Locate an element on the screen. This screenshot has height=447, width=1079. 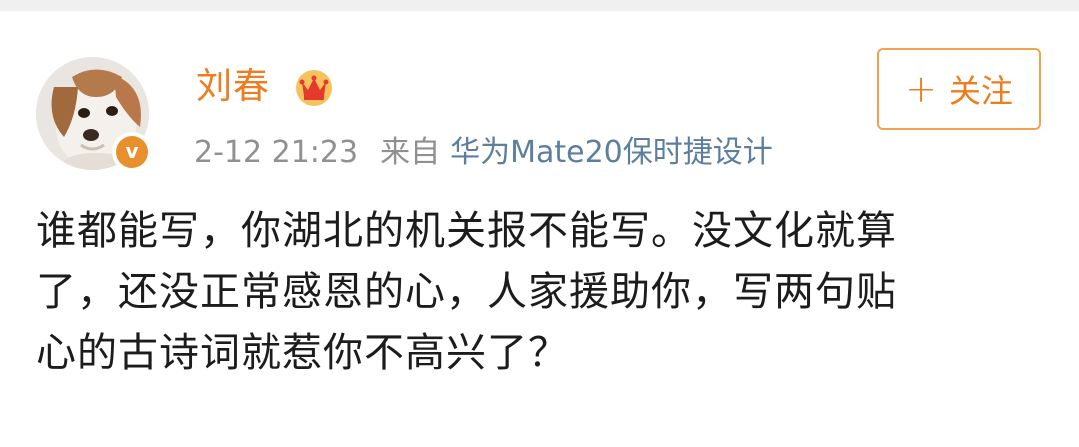
post-content-line: 心的古诗词就惹你不高兴了？ is located at coordinates (302, 353).